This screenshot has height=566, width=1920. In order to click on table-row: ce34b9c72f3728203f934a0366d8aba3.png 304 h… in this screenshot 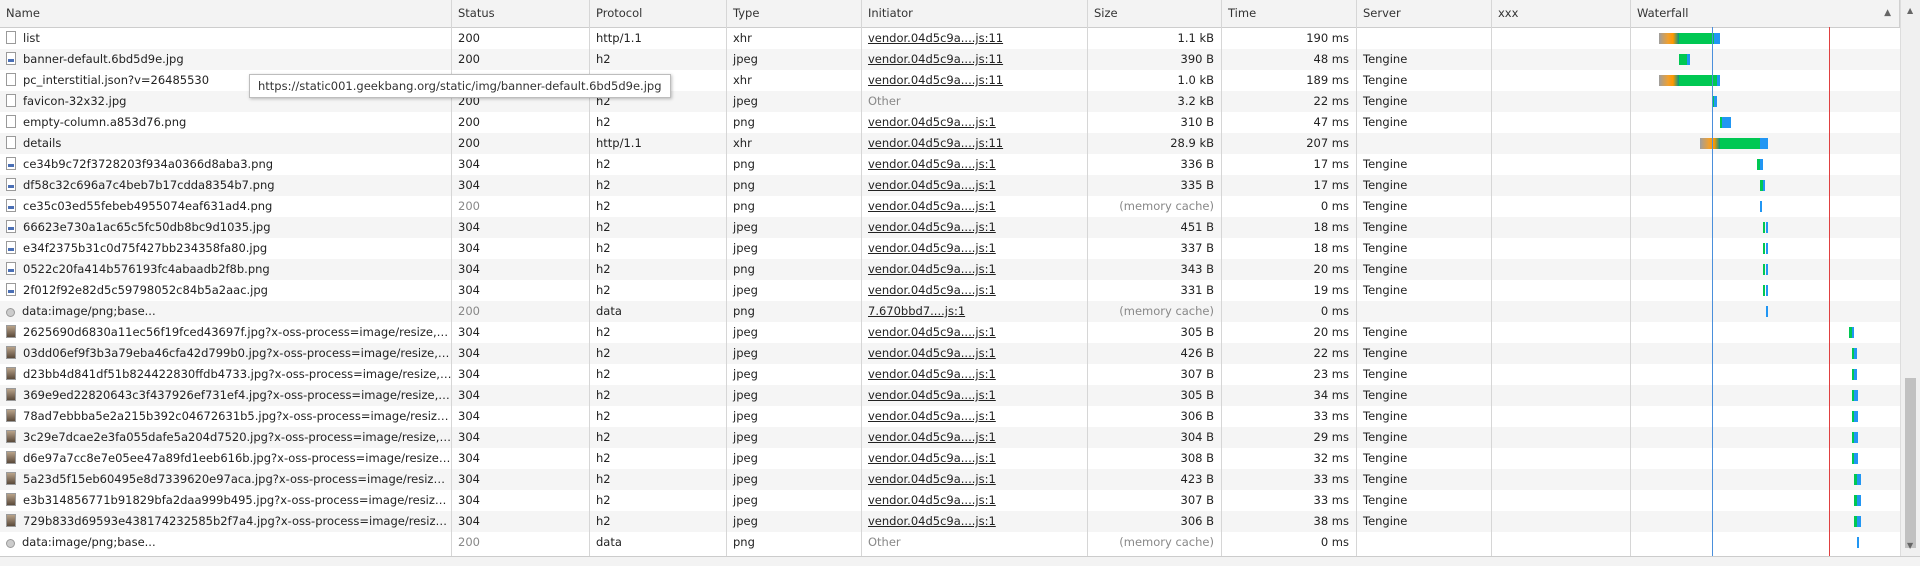, I will do `click(950, 164)`.